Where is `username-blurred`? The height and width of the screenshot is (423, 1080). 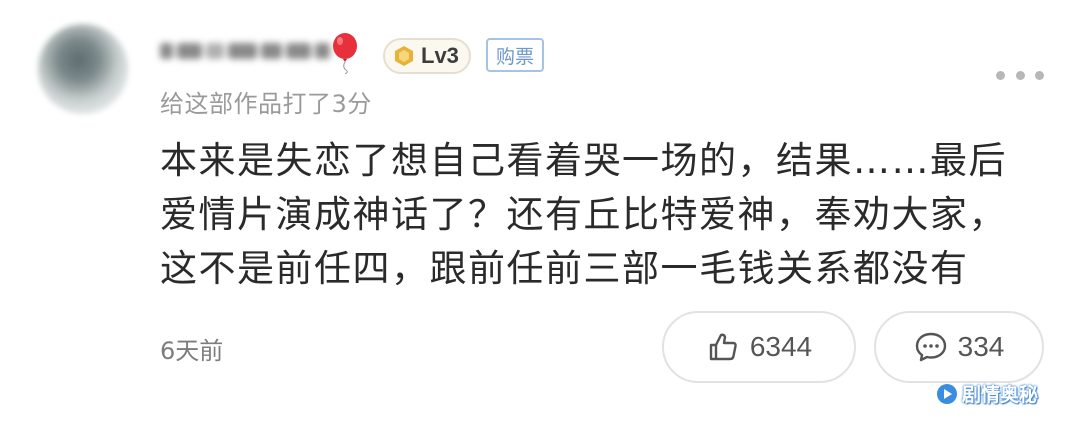 username-blurred is located at coordinates (245, 51).